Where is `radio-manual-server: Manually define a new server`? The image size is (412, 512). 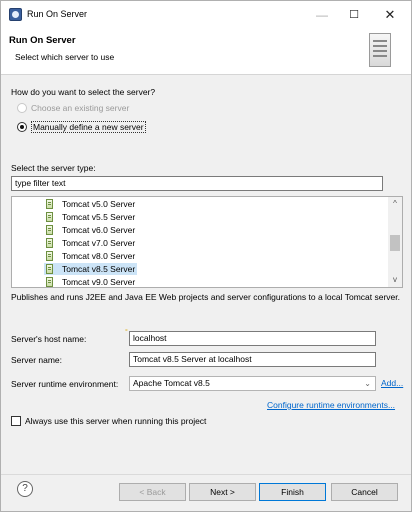 radio-manual-server: Manually define a new server is located at coordinates (81, 127).